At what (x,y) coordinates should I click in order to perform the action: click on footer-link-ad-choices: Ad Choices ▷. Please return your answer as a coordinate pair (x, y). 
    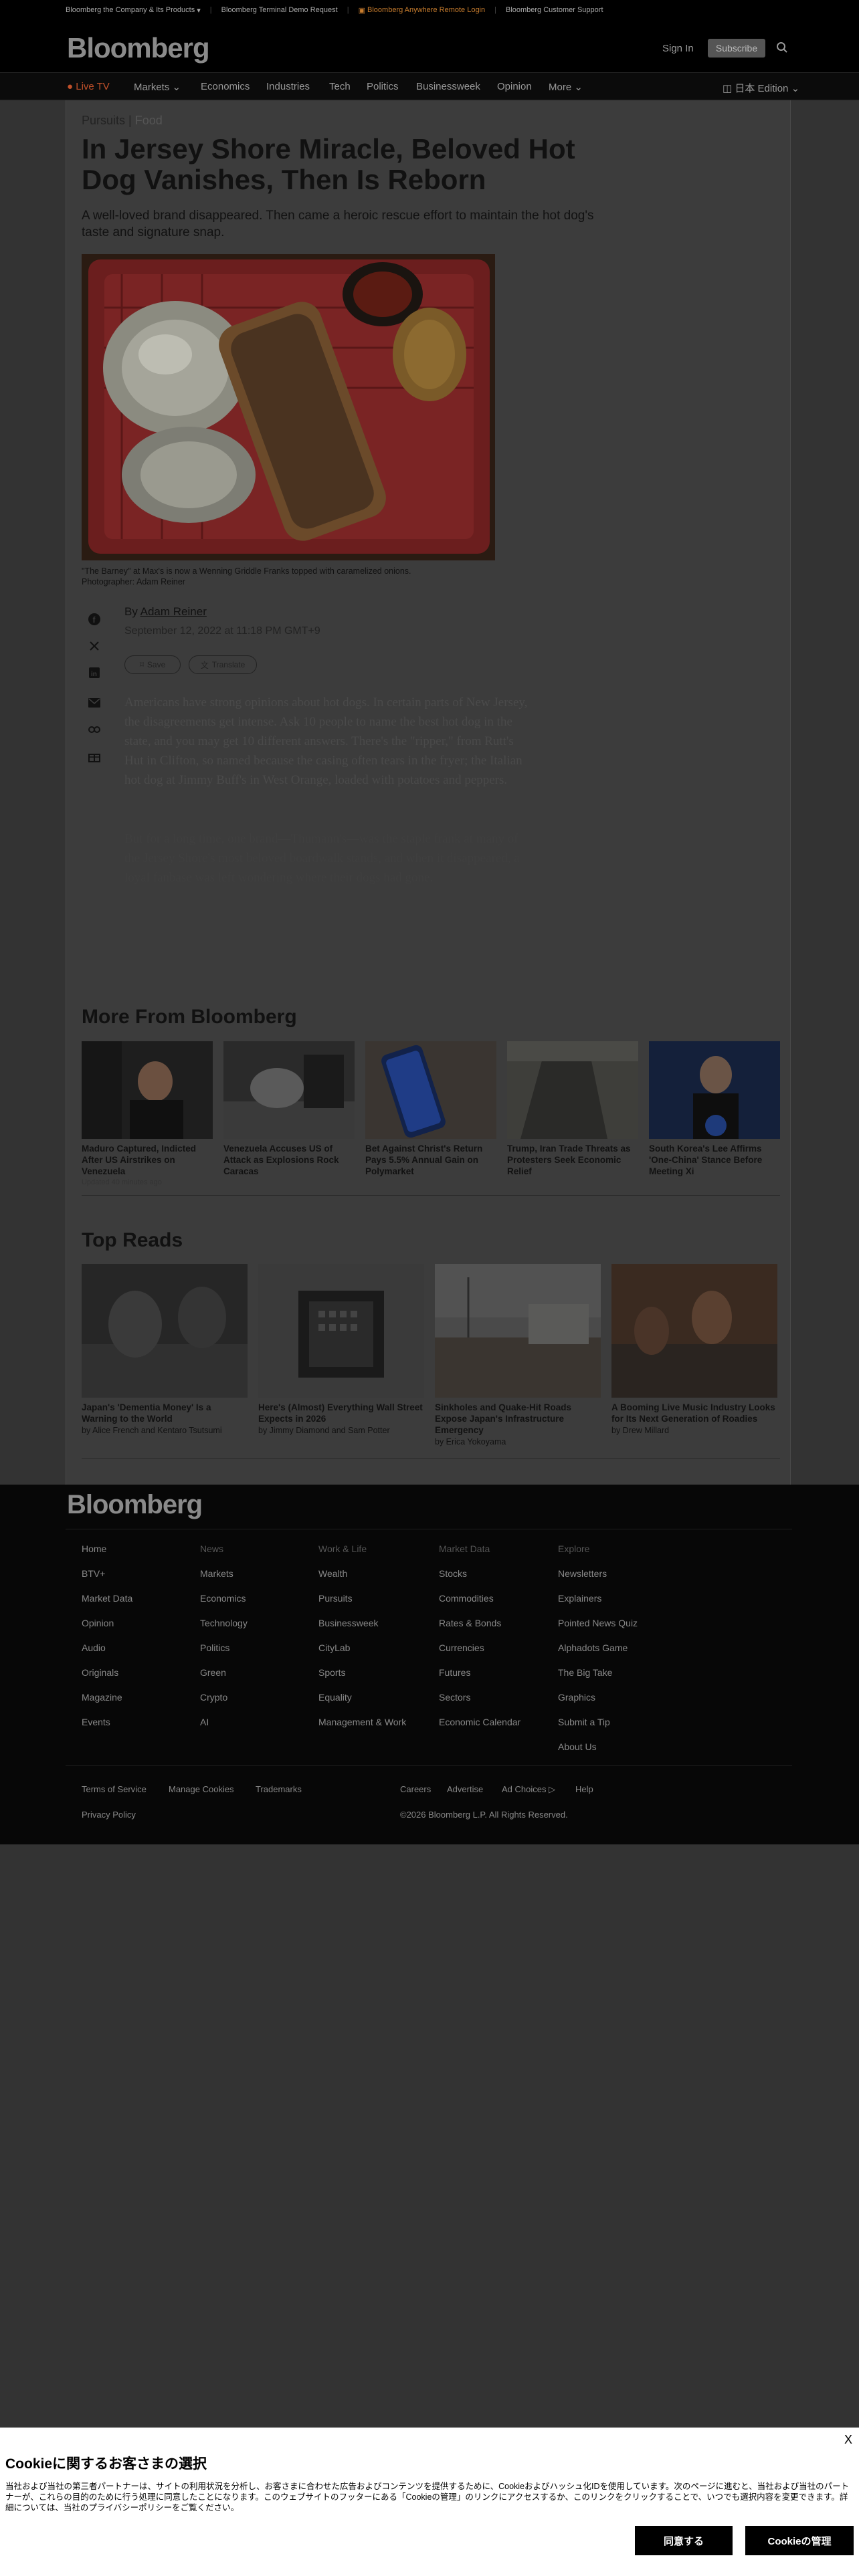
    Looking at the image, I should click on (529, 1789).